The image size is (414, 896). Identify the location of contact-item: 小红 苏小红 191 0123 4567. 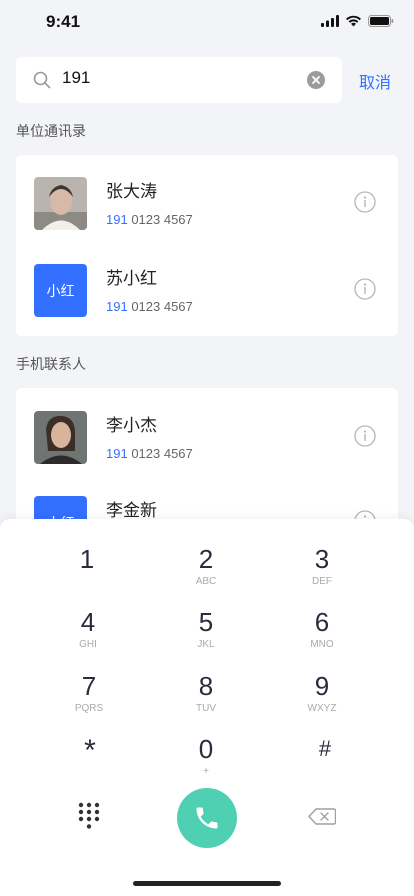
(207, 305).